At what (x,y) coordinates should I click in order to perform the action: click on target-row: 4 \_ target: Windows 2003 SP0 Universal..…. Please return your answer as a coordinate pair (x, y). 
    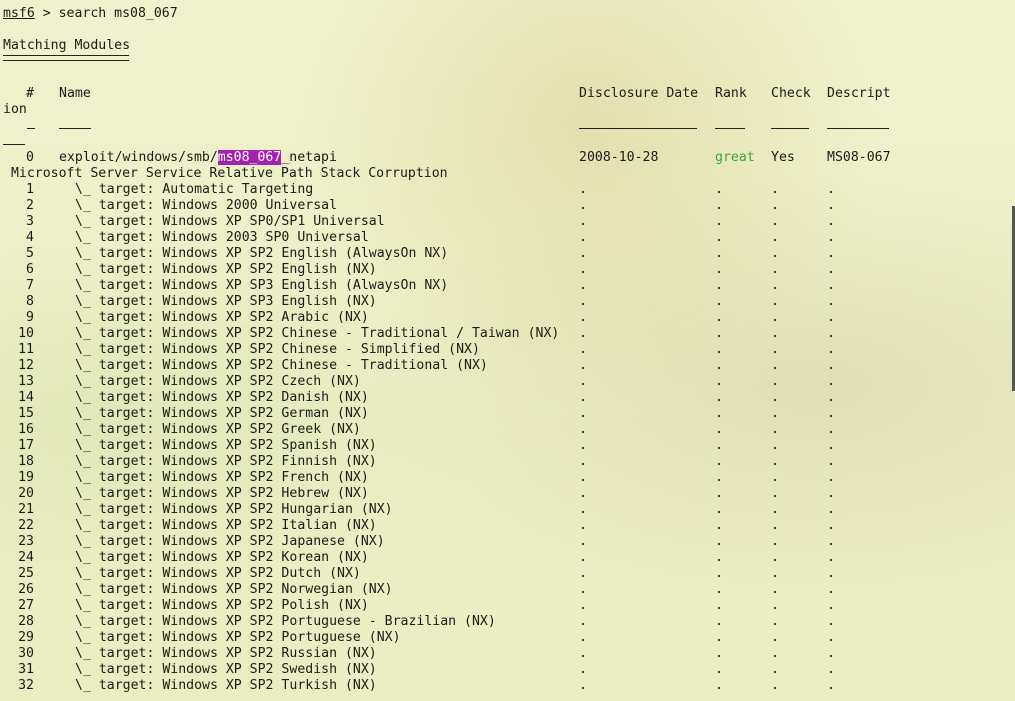
    Looking at the image, I should click on (509, 238).